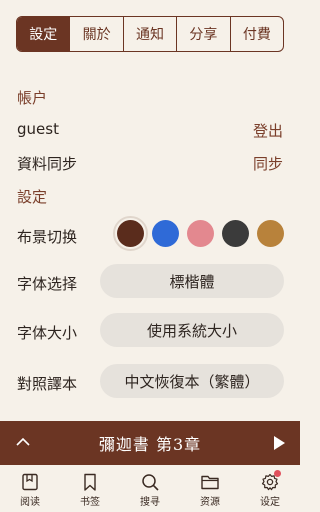 The height and width of the screenshot is (512, 320). I want to click on reader-bar: 彌迦書 第3章, so click(150, 443).